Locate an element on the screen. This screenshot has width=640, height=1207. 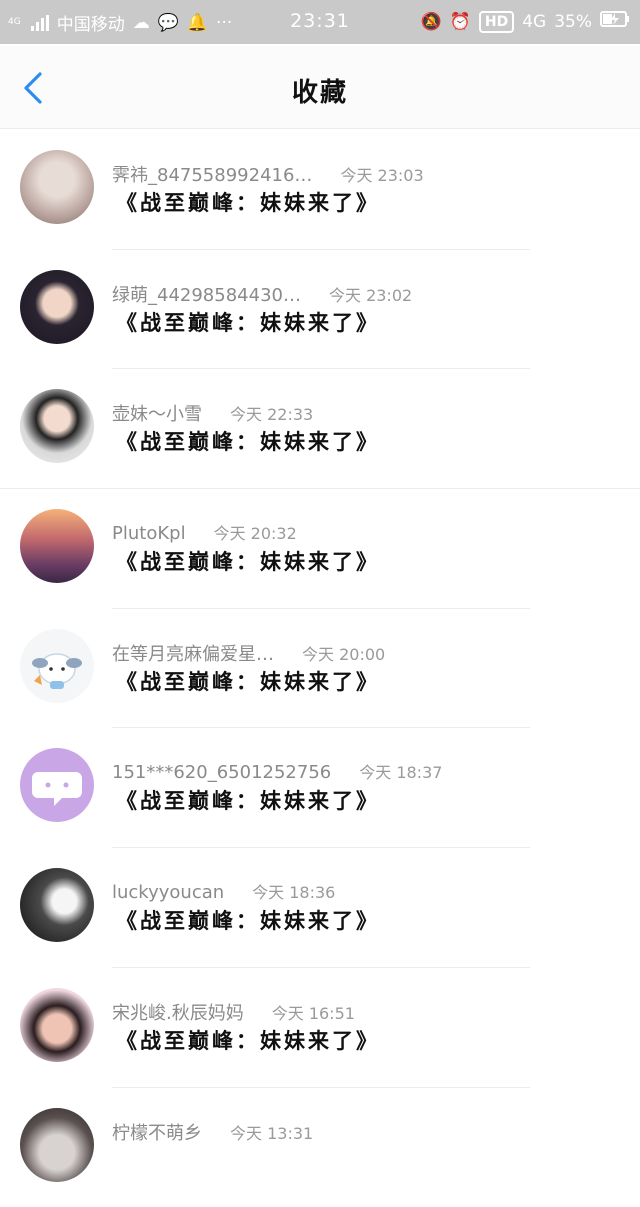
timestamp: 今天 23:02 is located at coordinates (370, 294).